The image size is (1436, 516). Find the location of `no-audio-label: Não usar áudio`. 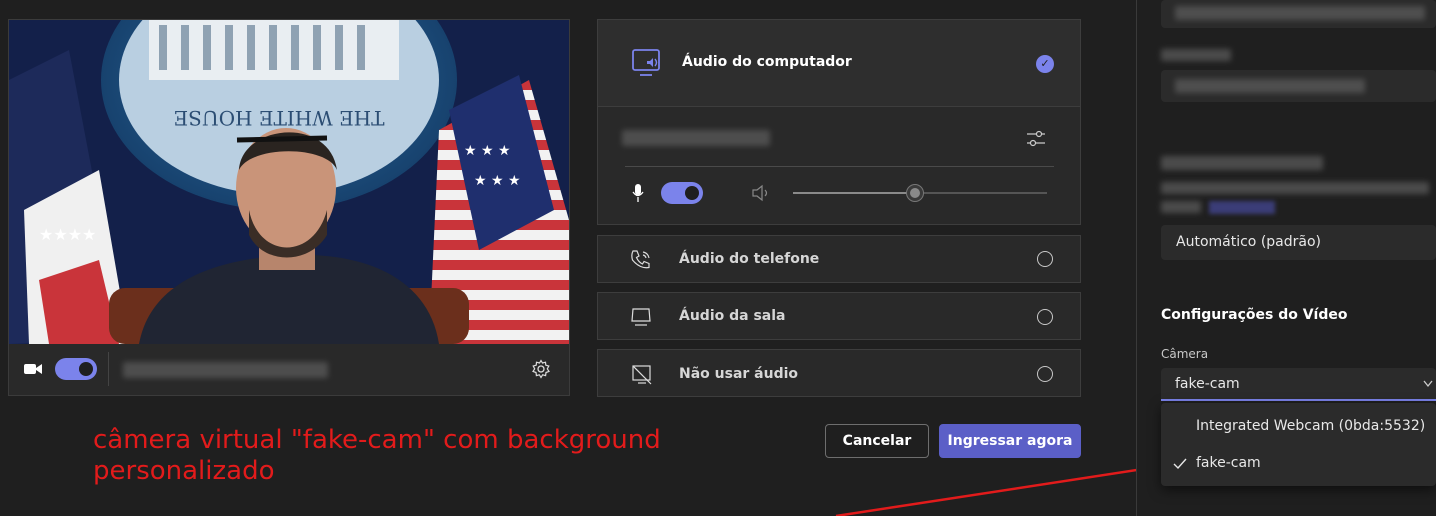

no-audio-label: Não usar áudio is located at coordinates (739, 374).